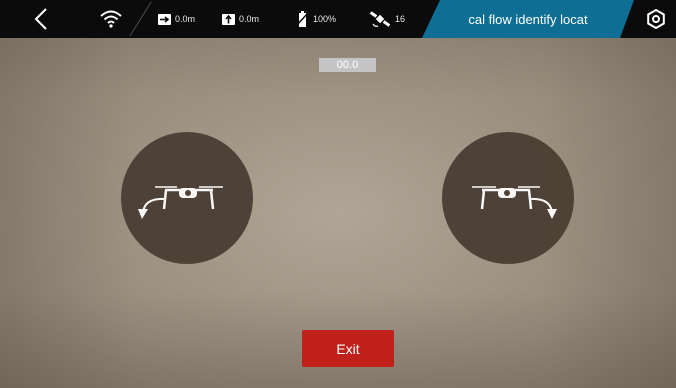  Describe the element at coordinates (380, 19) in the screenshot. I see `satellite-icon` at that location.